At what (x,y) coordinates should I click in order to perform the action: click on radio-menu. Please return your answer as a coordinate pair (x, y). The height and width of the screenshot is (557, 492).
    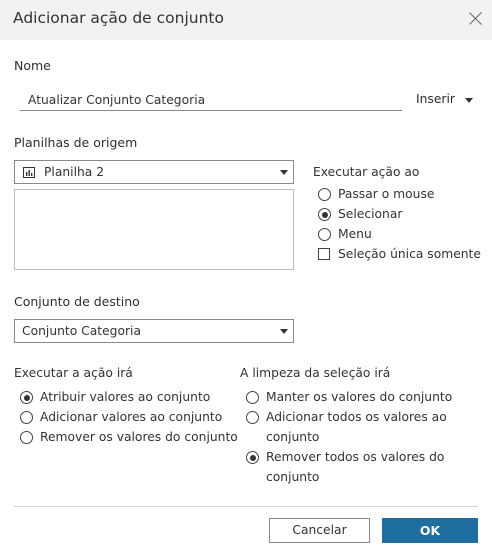
    Looking at the image, I should click on (324, 234).